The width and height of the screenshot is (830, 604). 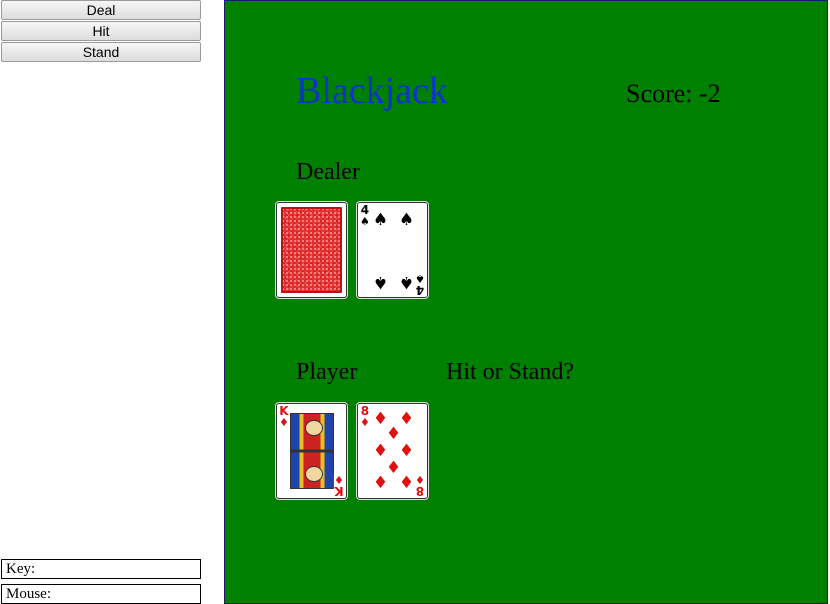 What do you see at coordinates (284, 416) in the screenshot?
I see `card-corner-top: K ♦` at bounding box center [284, 416].